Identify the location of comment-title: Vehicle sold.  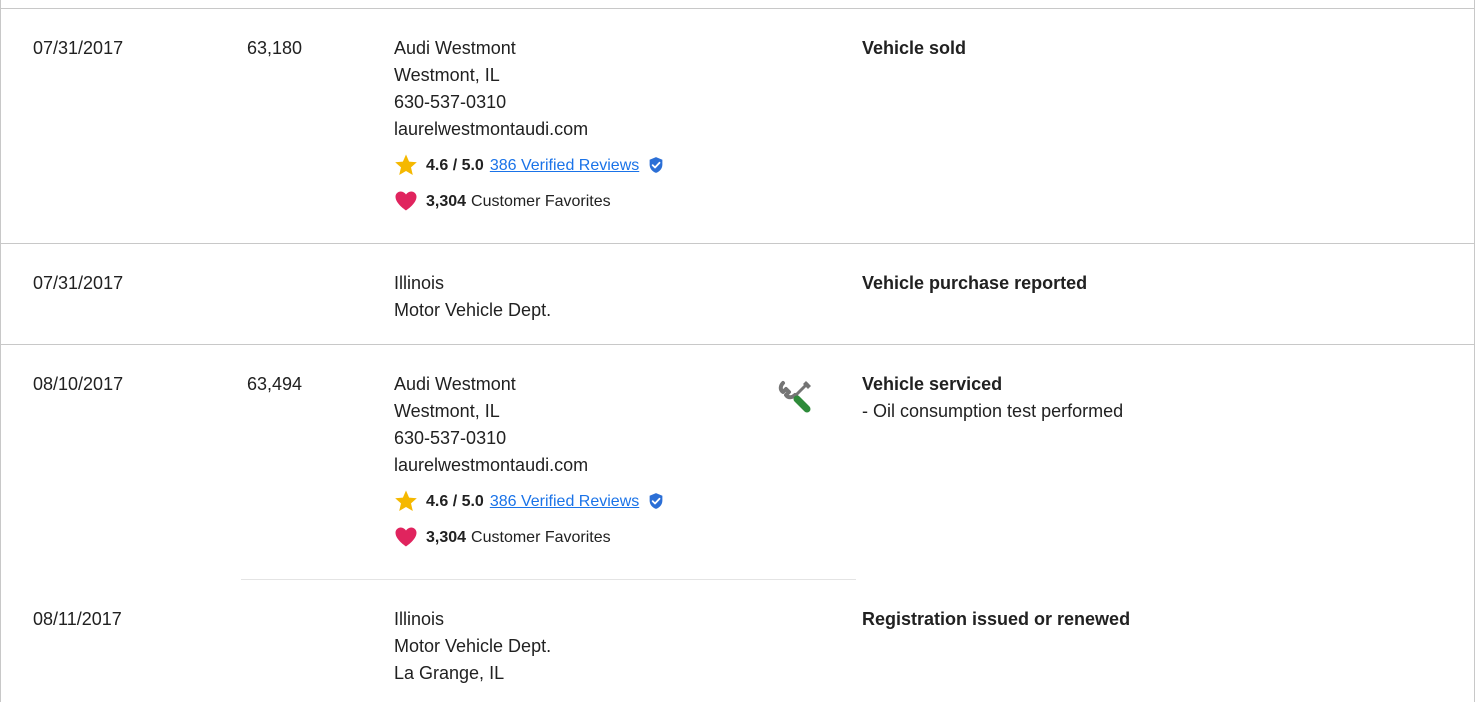
(914, 48).